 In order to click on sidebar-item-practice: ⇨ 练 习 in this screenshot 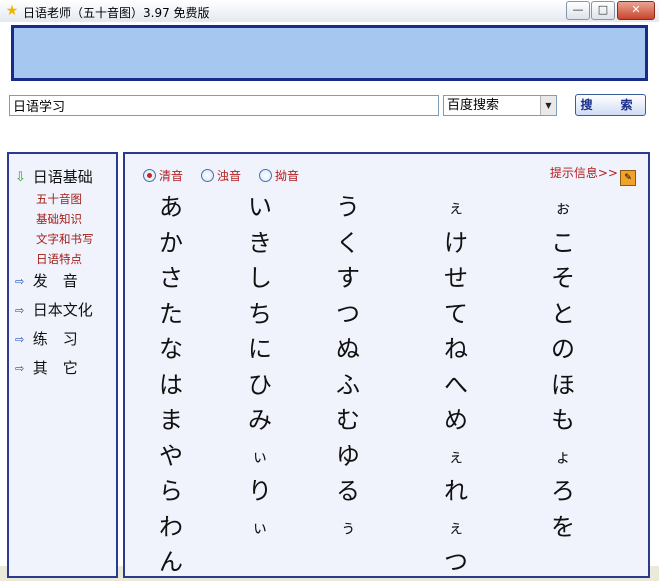, I will do `click(46, 338)`.